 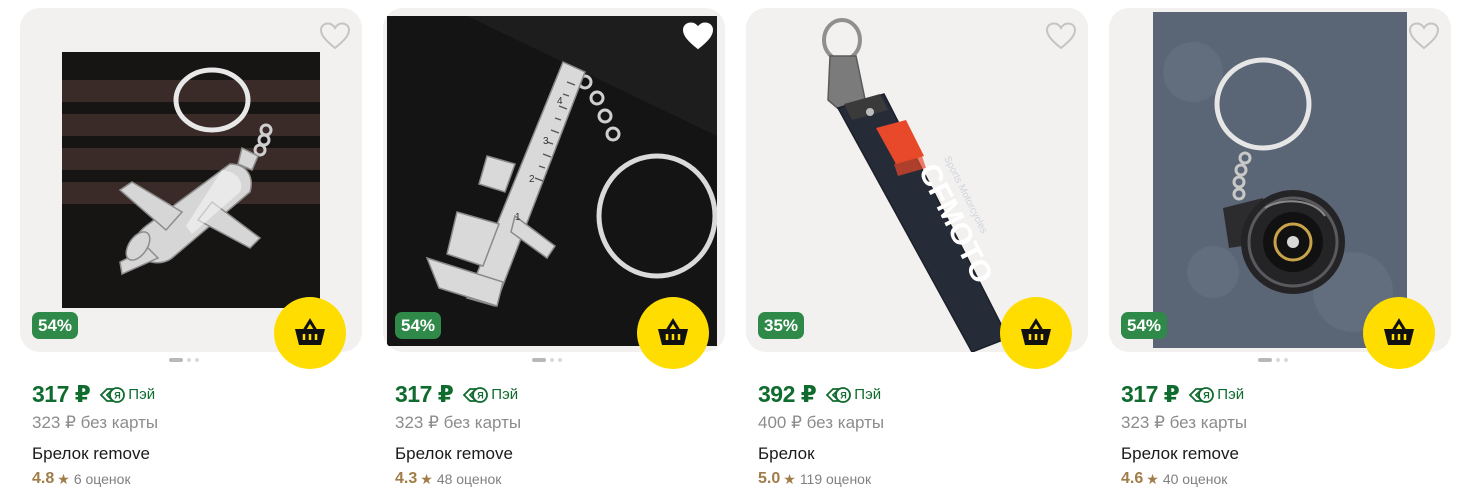 What do you see at coordinates (532, 179) in the screenshot?
I see `svg-text: 2` at bounding box center [532, 179].